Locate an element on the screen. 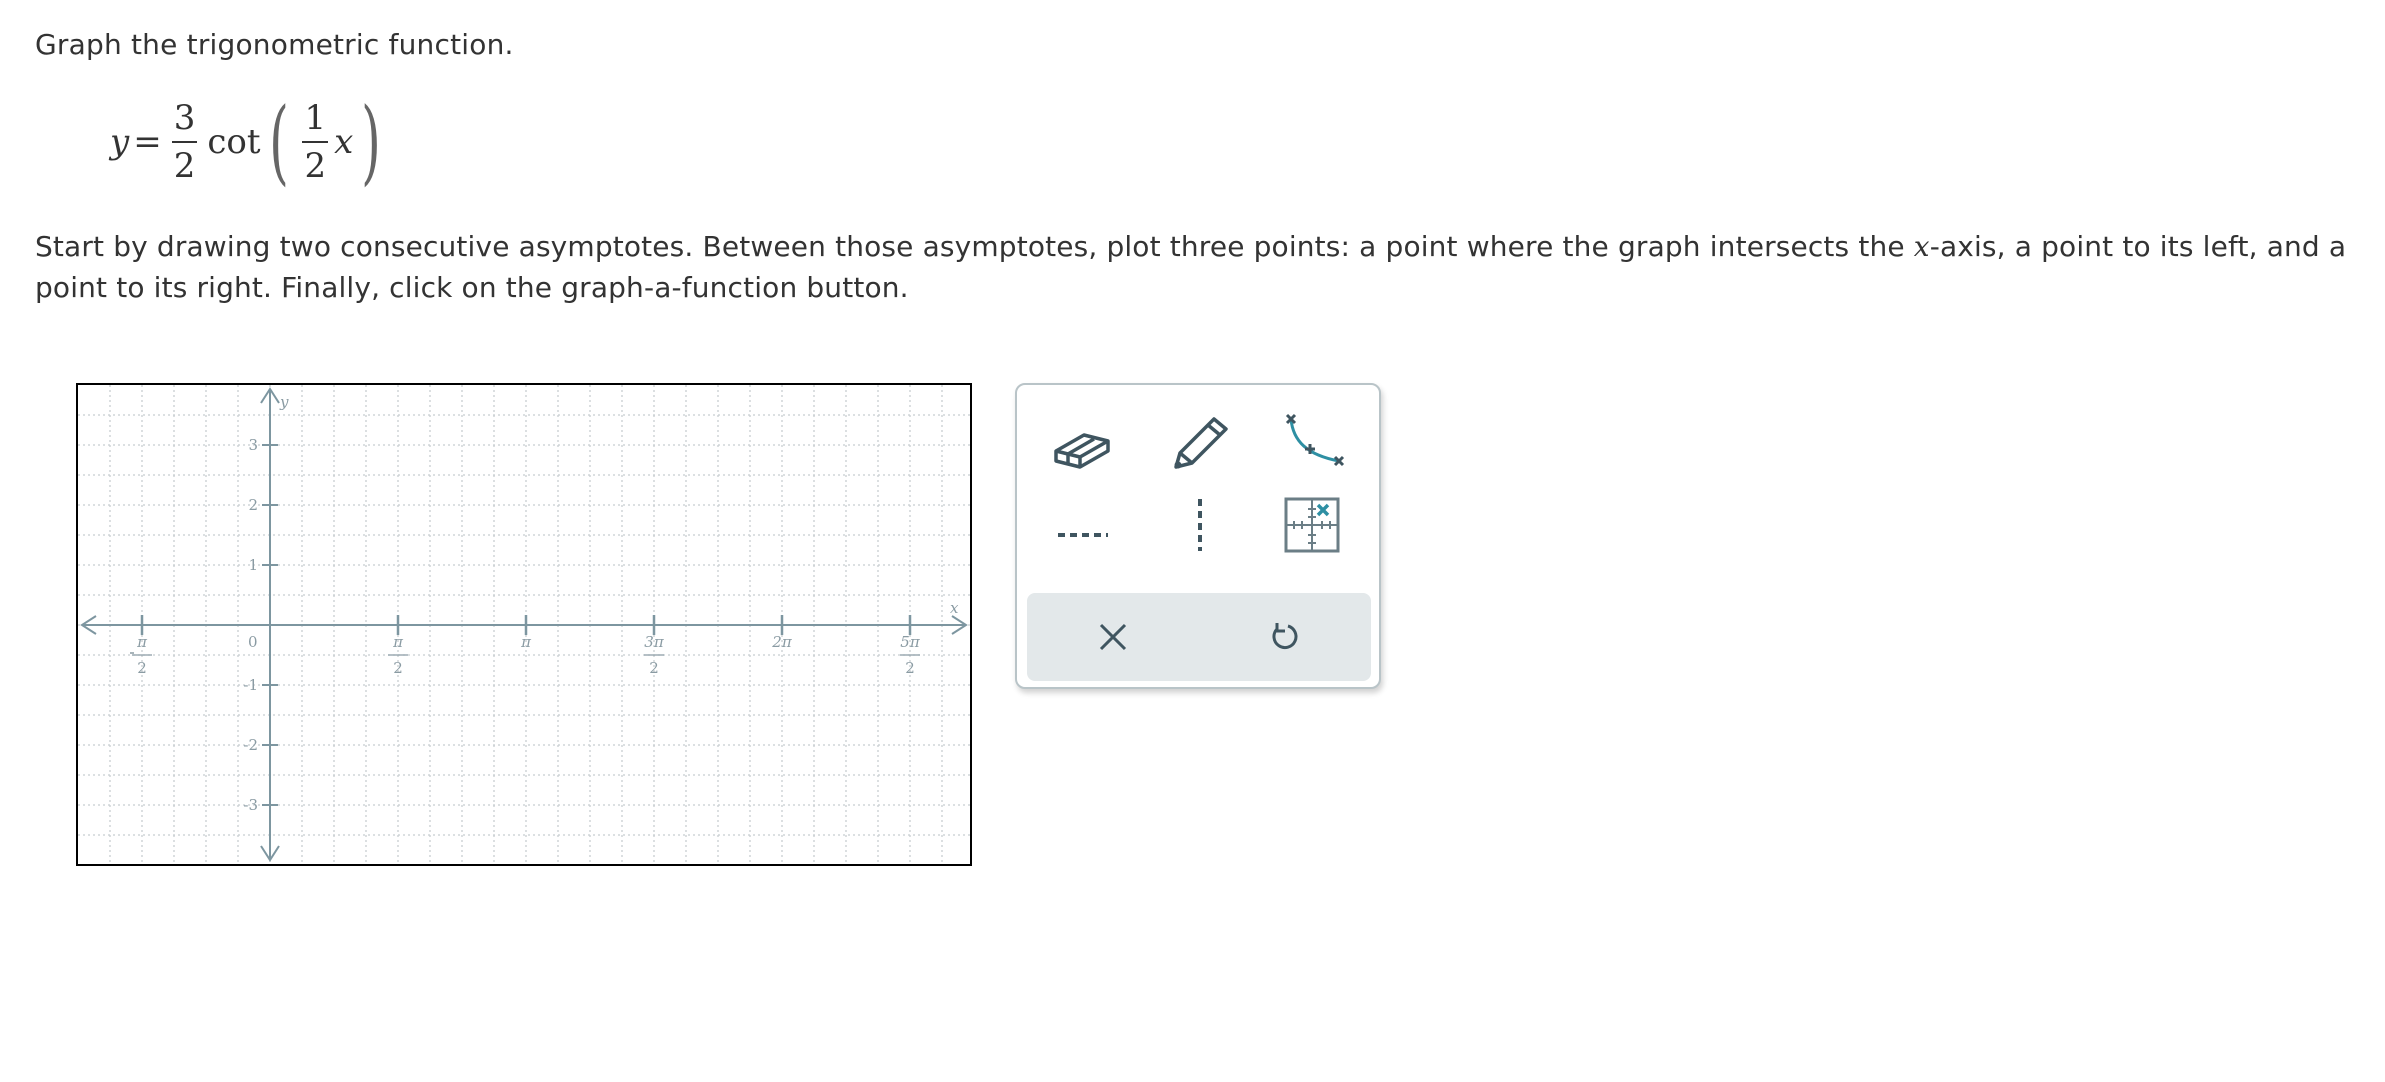 Image resolution: width=2385 pixels, height=1082 pixels. argument-denominator: 2 is located at coordinates (315, 165).